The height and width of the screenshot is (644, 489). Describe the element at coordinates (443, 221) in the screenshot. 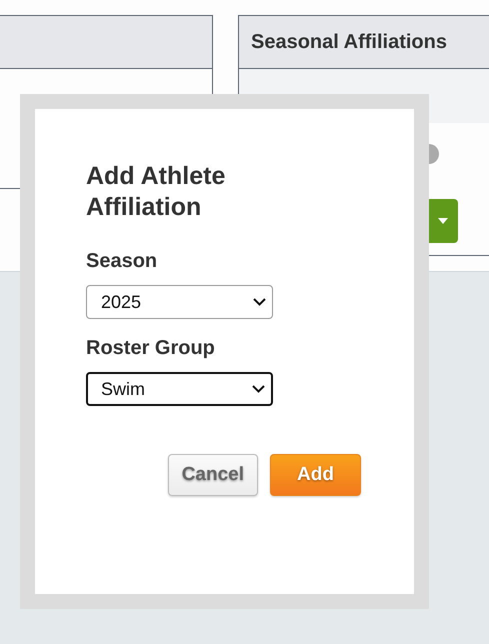

I see `caret-icon` at that location.